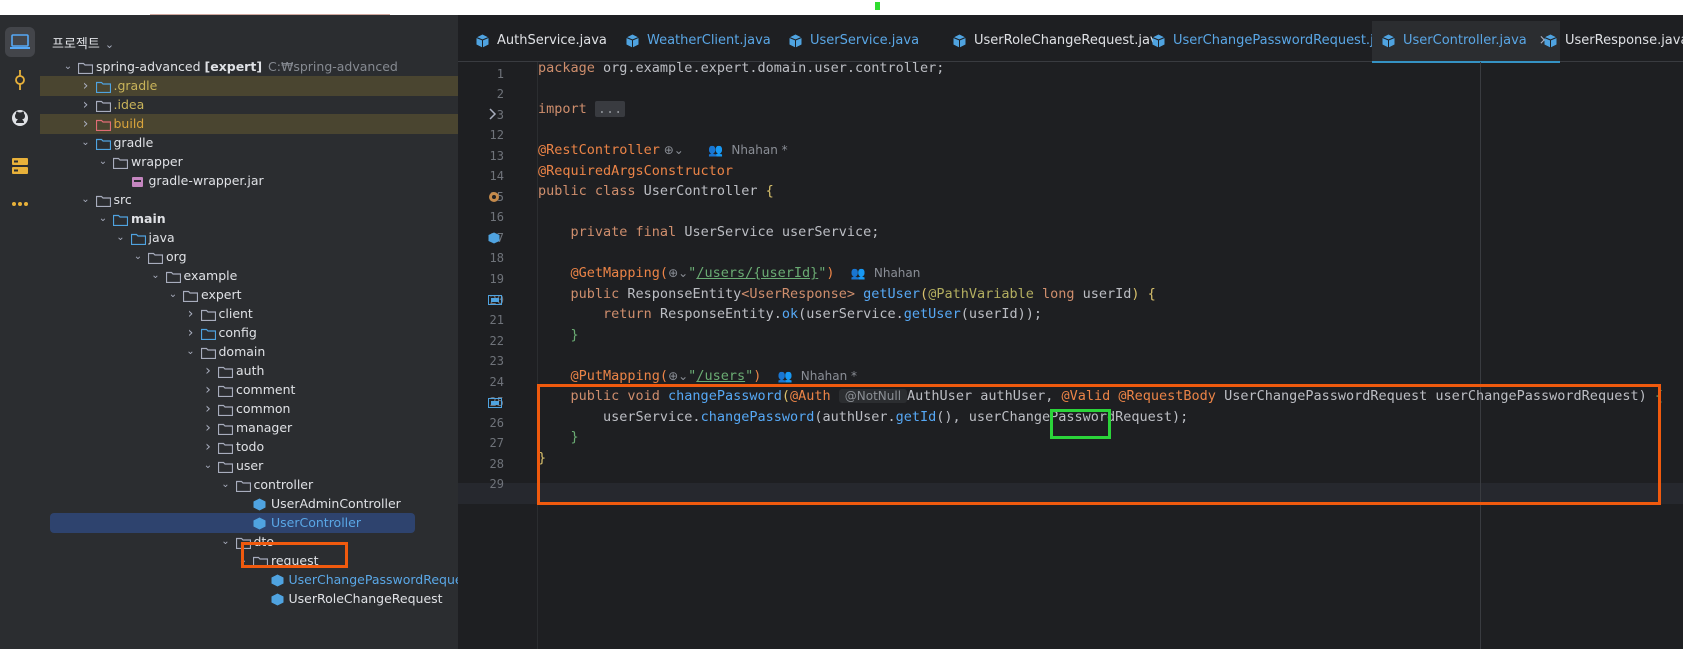 This screenshot has width=1683, height=649. Describe the element at coordinates (1059, 41) in the screenshot. I see `tab-userrolechangerequest: UserRoleChangeRequest.java` at that location.